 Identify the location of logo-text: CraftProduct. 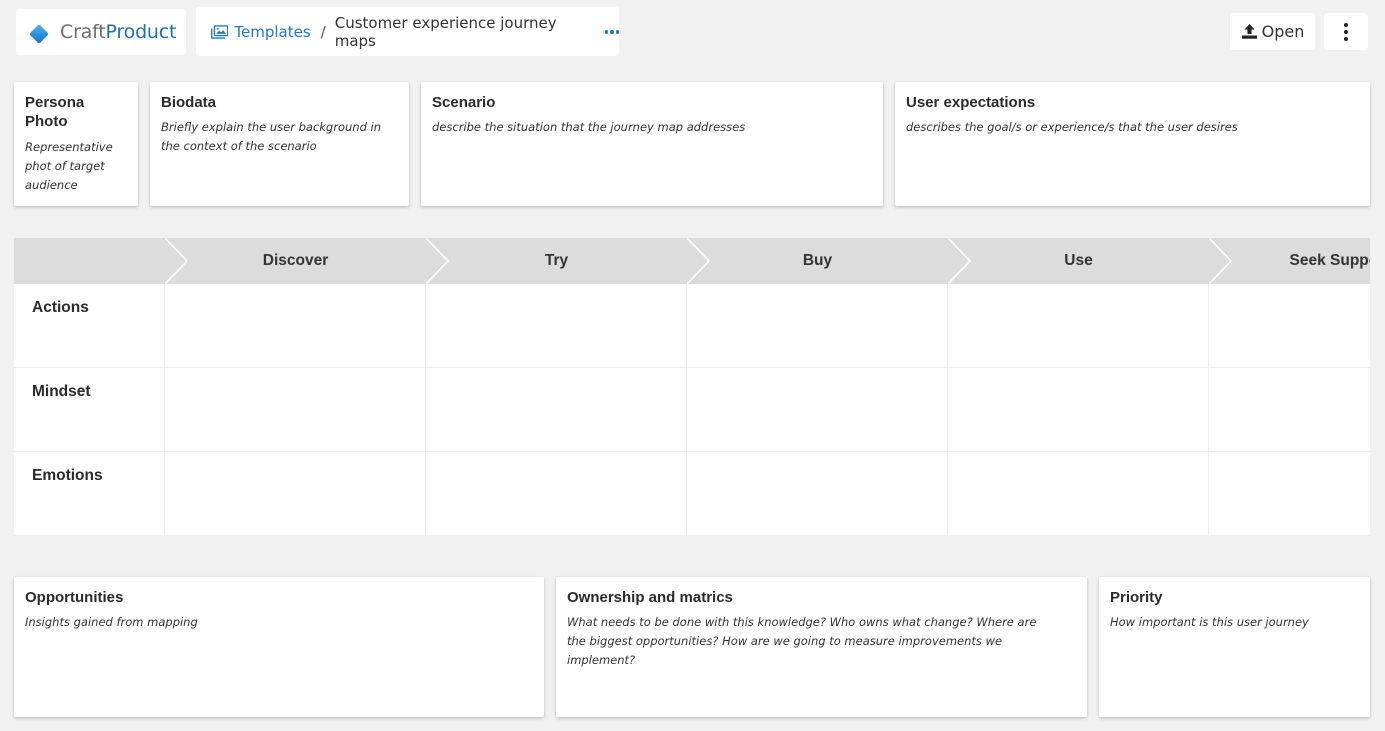
(118, 32).